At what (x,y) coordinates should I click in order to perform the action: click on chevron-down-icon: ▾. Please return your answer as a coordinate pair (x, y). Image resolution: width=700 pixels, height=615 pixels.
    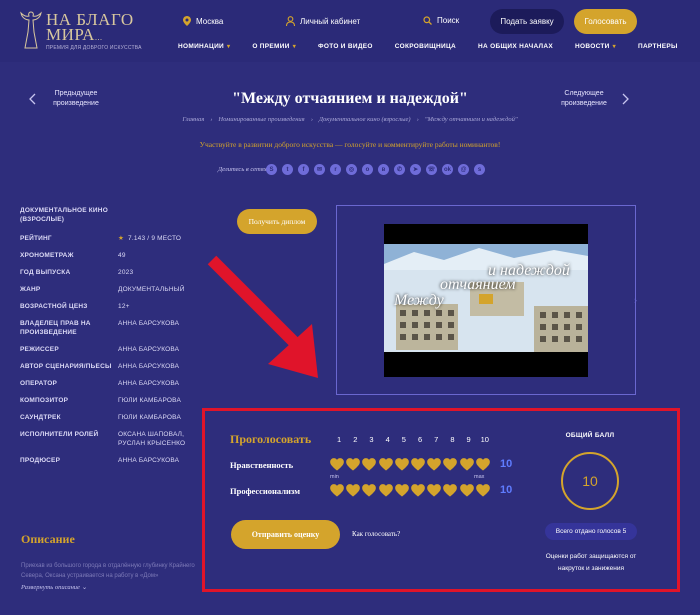
    Looking at the image, I should click on (294, 47).